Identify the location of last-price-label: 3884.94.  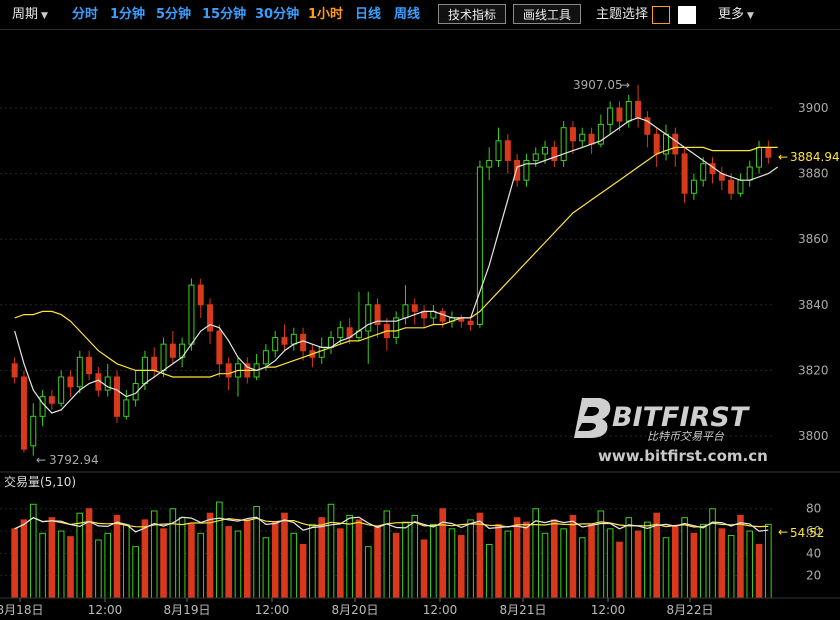
(815, 157).